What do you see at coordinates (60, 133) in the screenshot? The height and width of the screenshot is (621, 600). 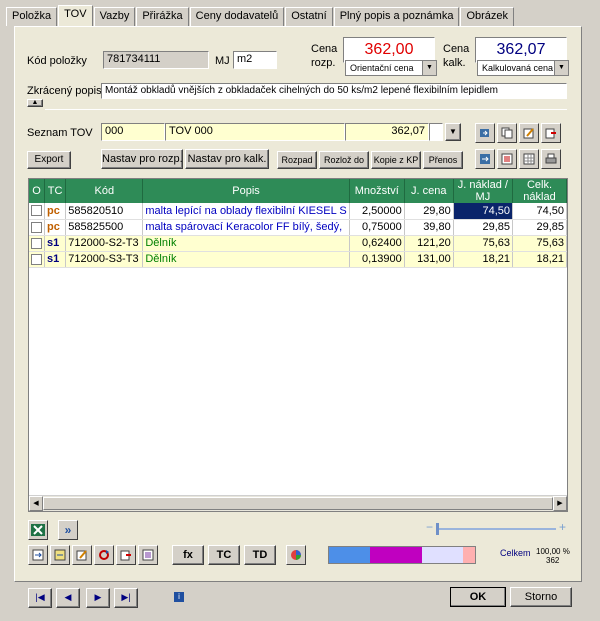 I see `tov-list-label: Seznam TOV` at bounding box center [60, 133].